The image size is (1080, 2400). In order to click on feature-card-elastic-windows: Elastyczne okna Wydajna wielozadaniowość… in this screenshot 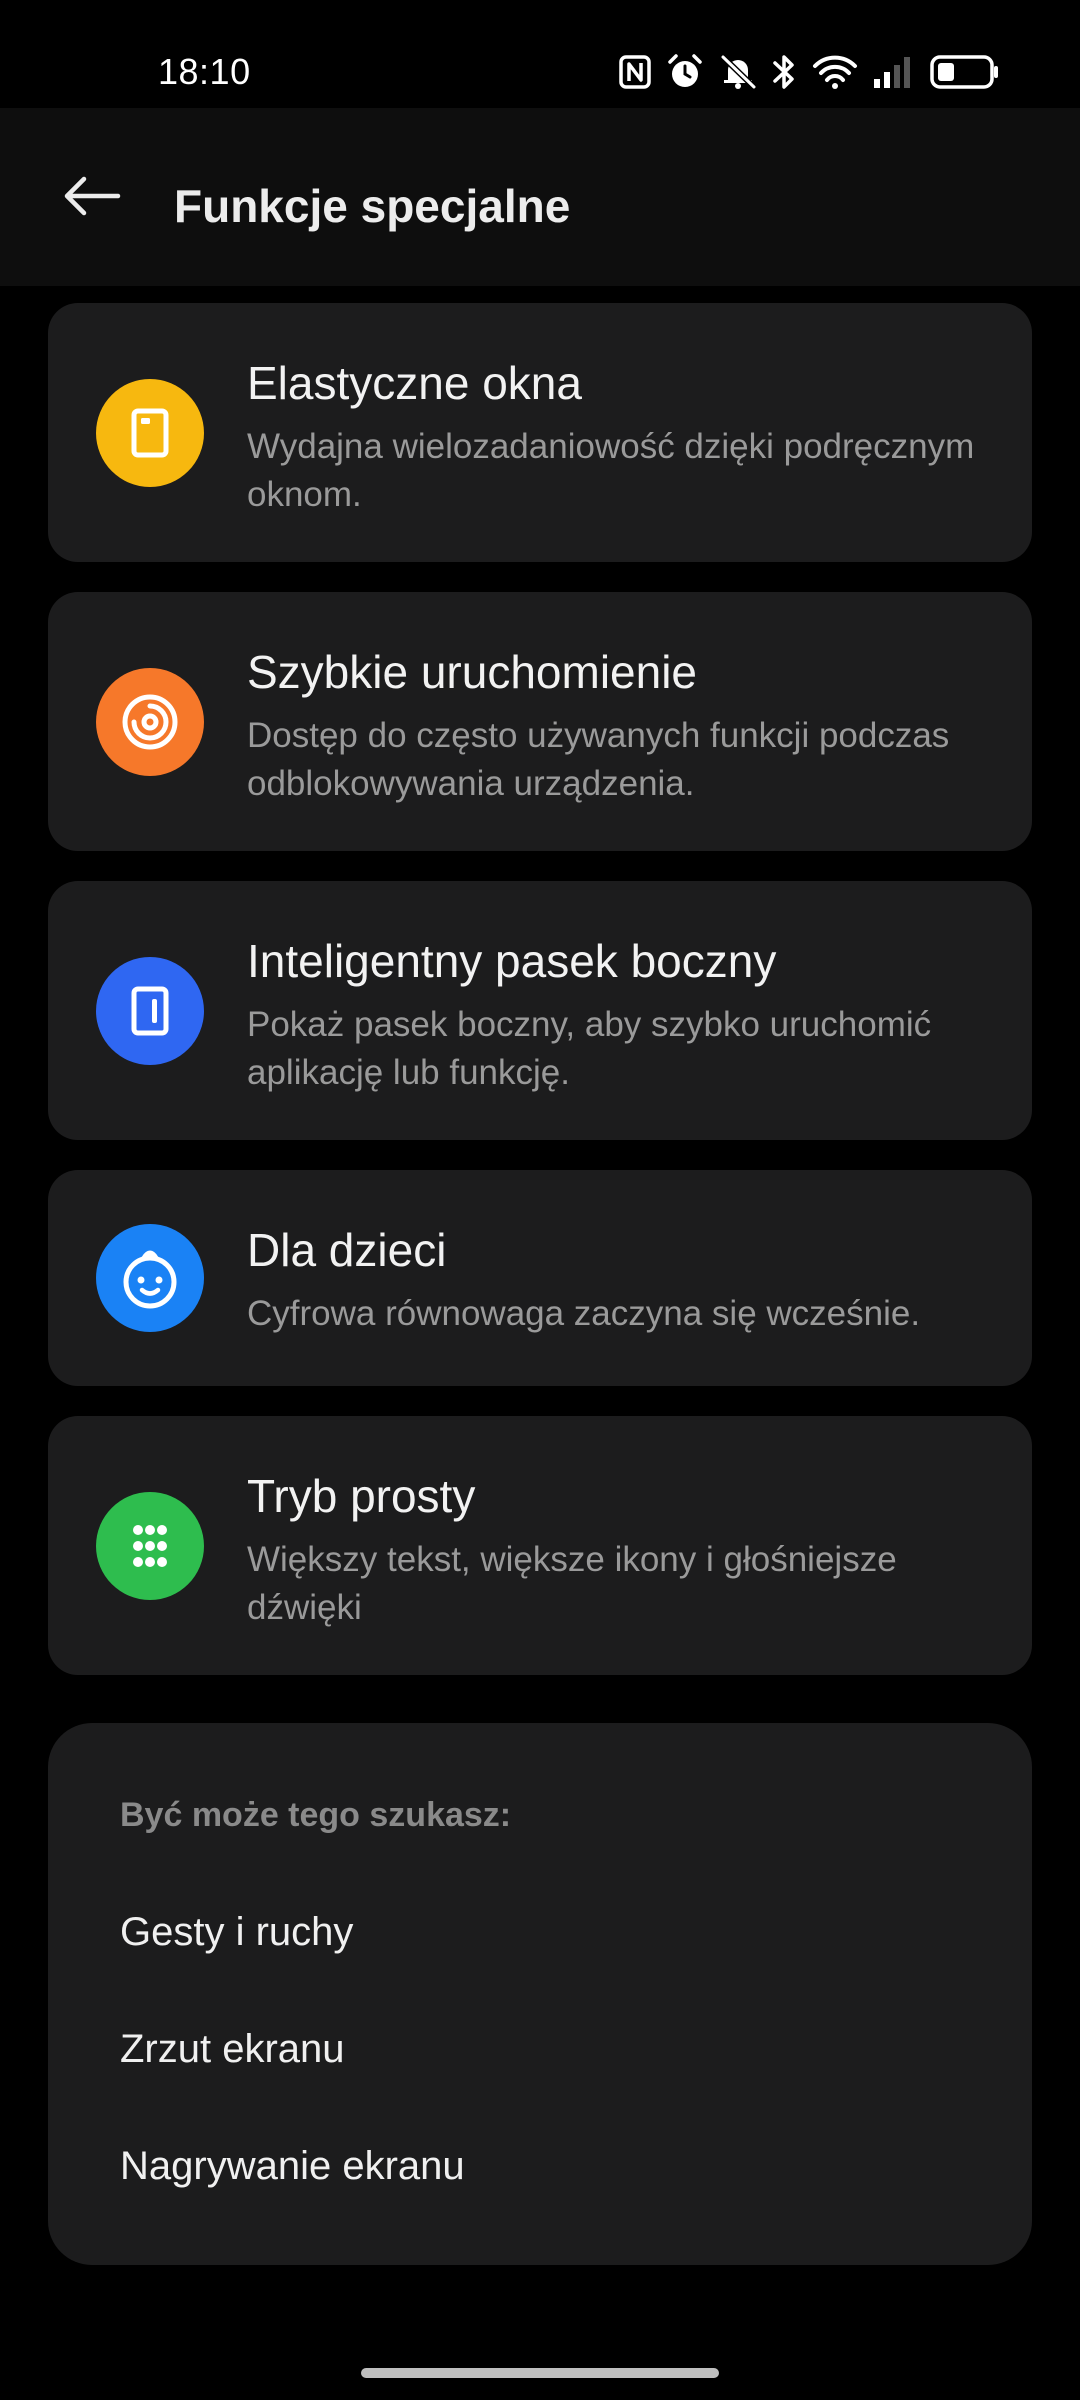, I will do `click(540, 432)`.